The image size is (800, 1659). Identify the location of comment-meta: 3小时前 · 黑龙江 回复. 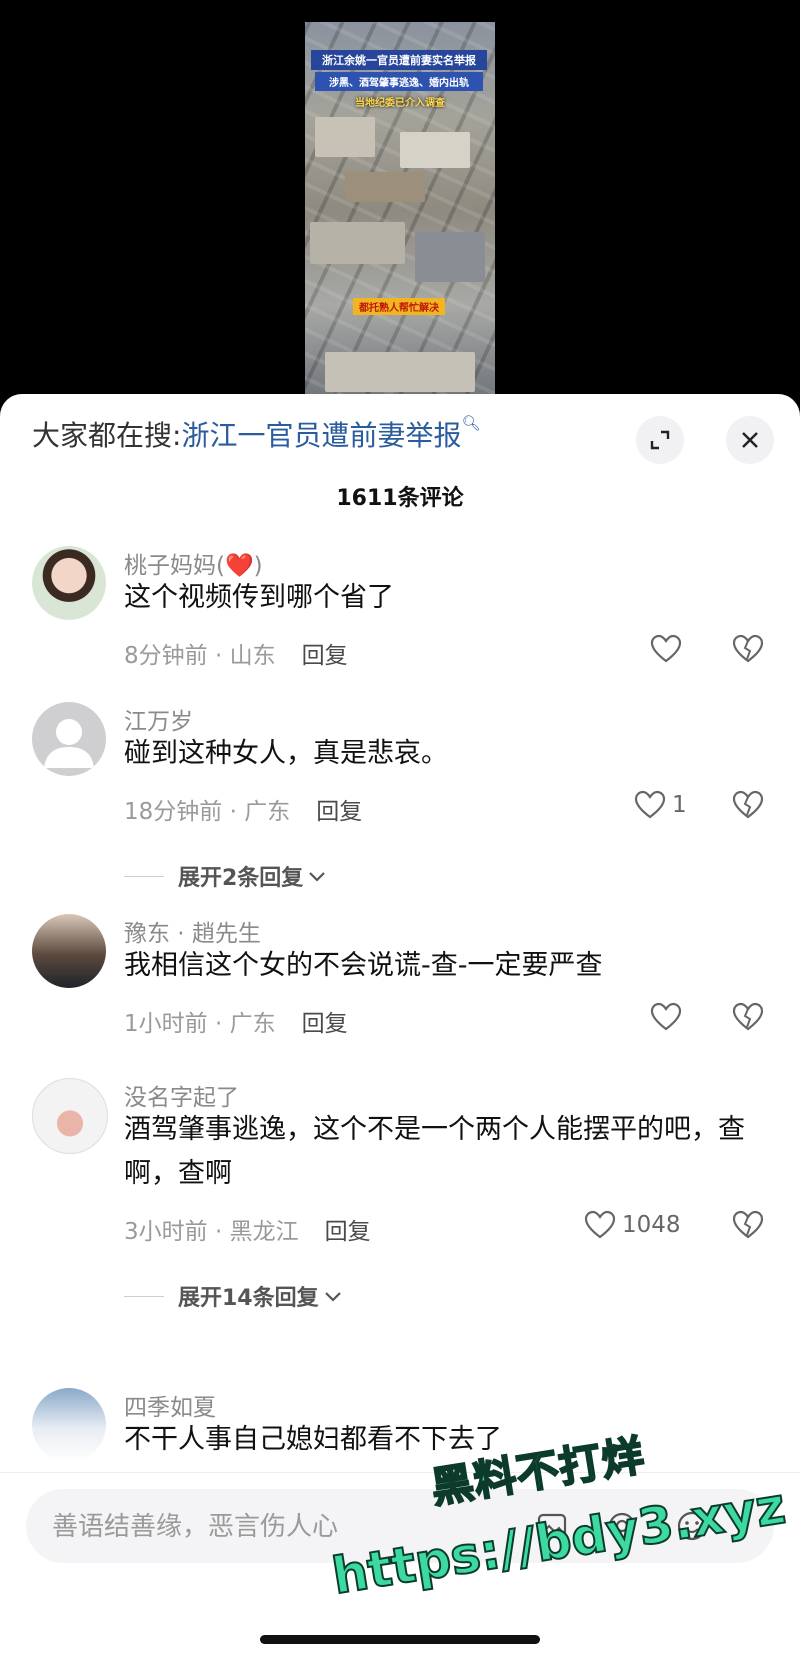
(247, 1229).